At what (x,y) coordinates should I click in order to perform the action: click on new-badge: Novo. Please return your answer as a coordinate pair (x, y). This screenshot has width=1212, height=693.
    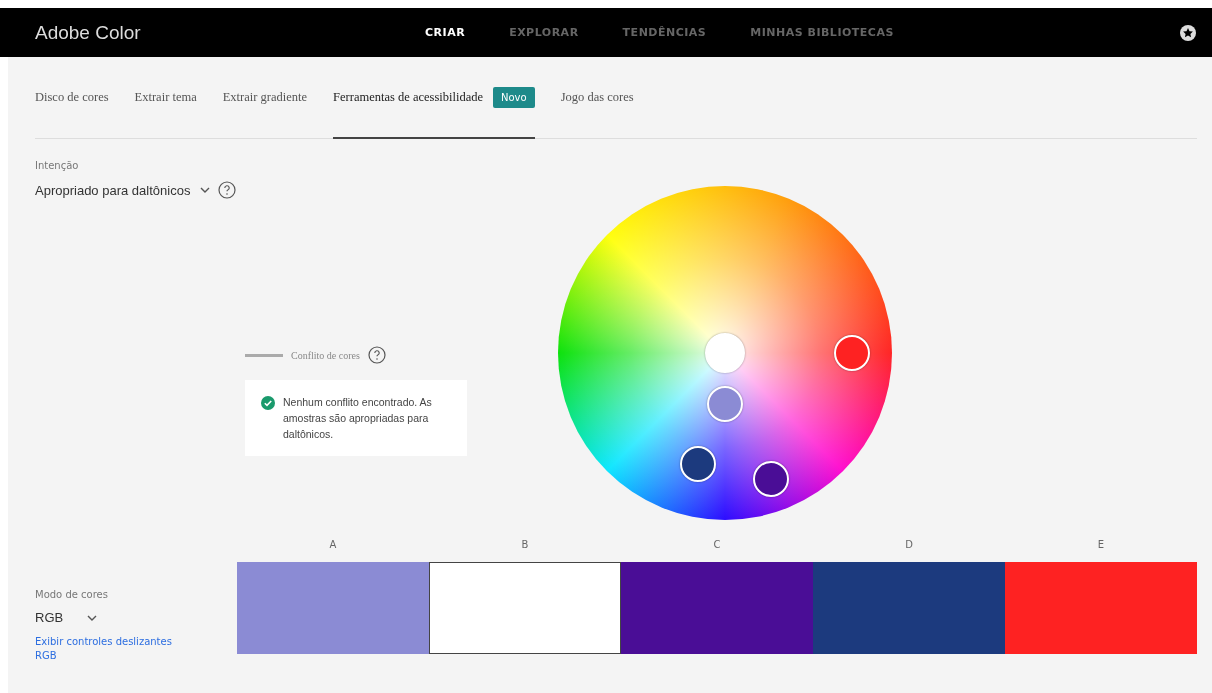
    Looking at the image, I should click on (514, 97).